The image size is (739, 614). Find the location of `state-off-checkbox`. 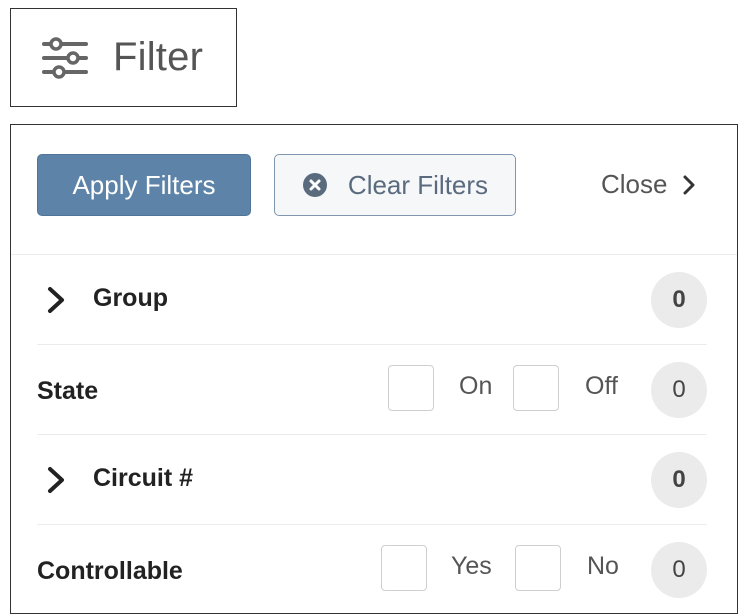

state-off-checkbox is located at coordinates (536, 388).